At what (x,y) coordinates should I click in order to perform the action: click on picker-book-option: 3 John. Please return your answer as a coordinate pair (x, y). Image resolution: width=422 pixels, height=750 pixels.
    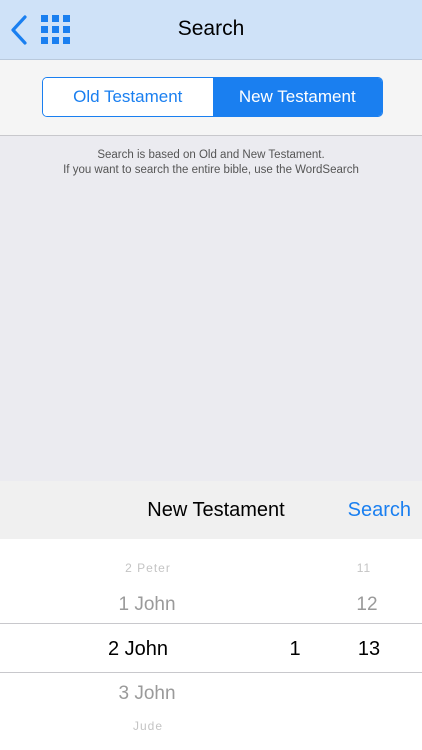
    Looking at the image, I should click on (146, 694).